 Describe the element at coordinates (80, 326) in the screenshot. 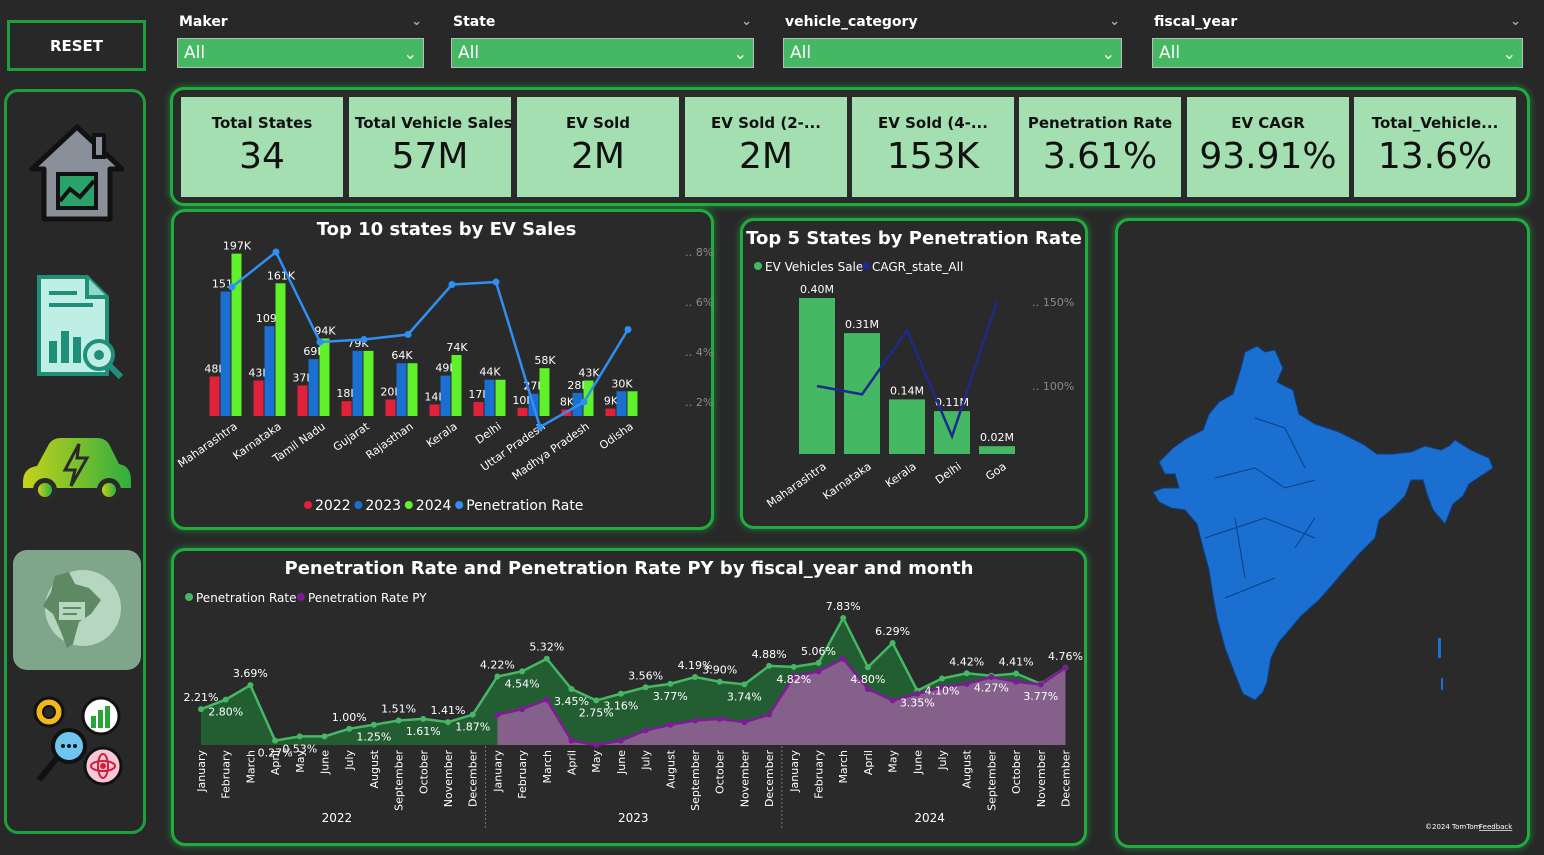

I see `report-icon` at that location.